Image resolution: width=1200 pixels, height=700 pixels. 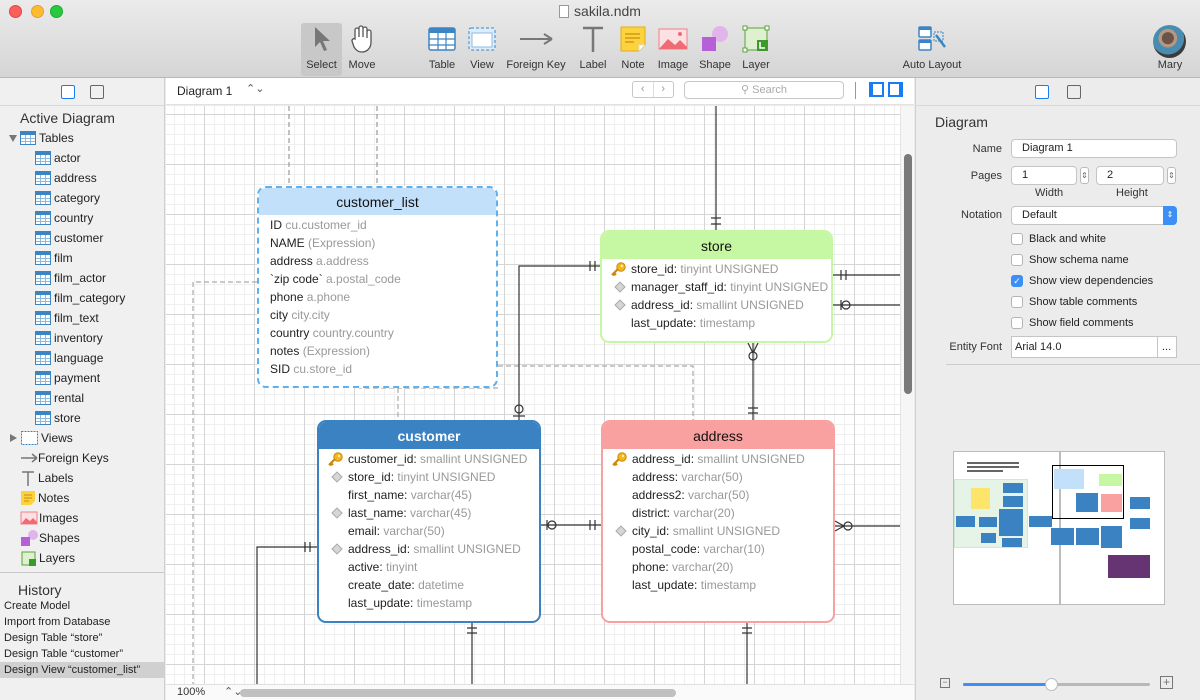 What do you see at coordinates (1017, 281) in the screenshot?
I see `checkbox: ✓` at bounding box center [1017, 281].